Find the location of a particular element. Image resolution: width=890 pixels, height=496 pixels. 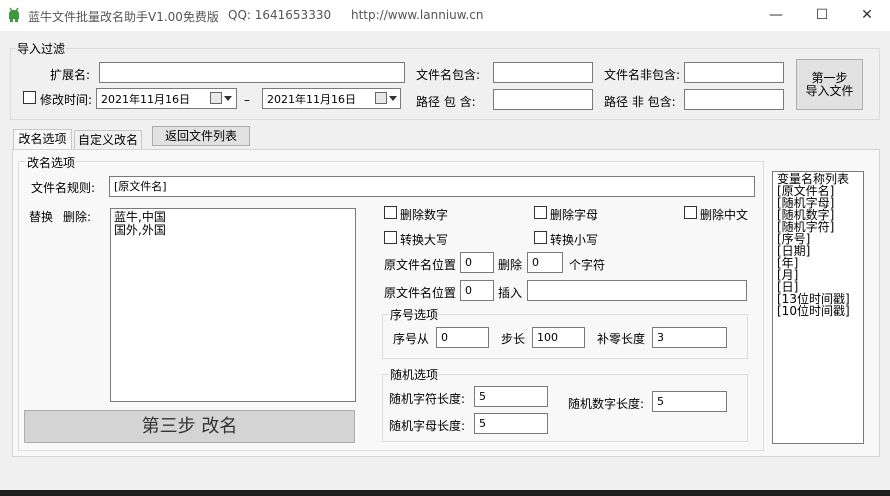

random-group-label: 随机选项 is located at coordinates (414, 374).